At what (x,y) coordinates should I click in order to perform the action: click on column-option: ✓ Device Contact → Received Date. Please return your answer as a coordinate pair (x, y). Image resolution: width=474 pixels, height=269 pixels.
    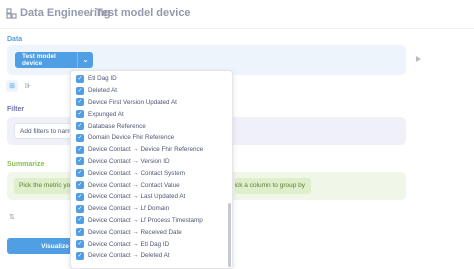
    Looking at the image, I should click on (148, 232).